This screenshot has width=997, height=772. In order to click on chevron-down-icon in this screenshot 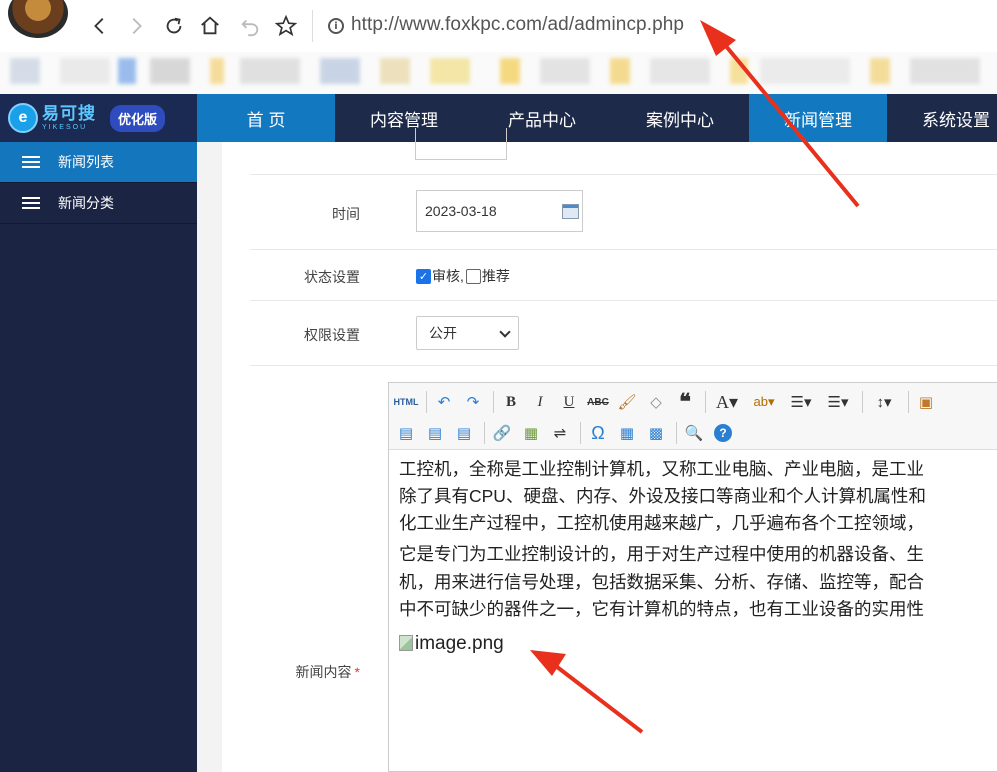, I will do `click(505, 332)`.